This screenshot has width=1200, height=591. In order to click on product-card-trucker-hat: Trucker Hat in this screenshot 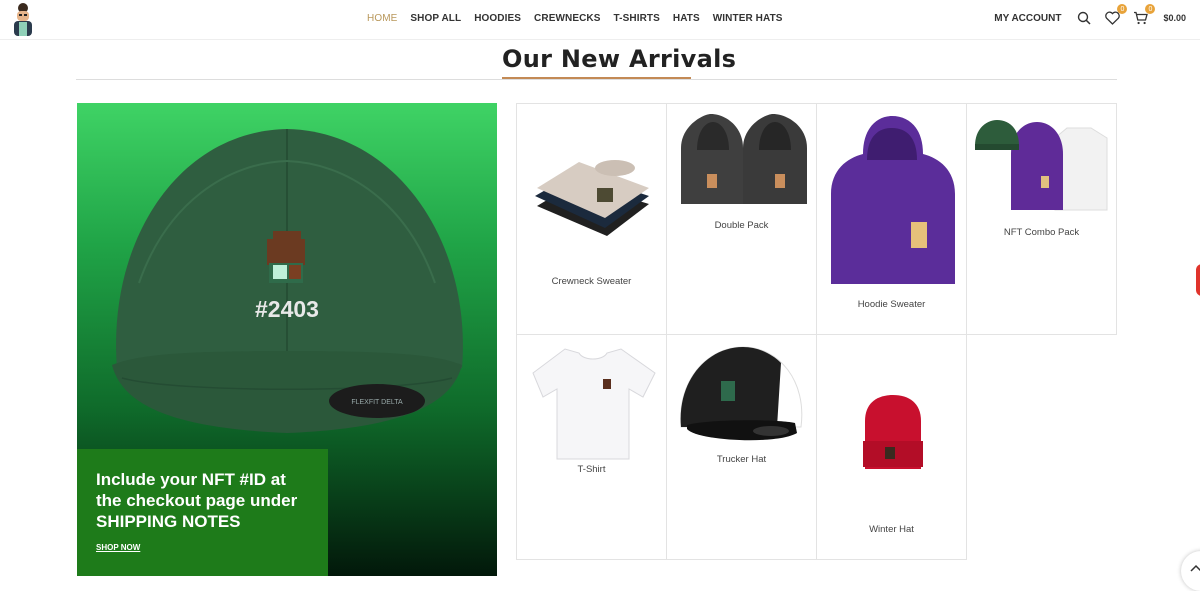, I will do `click(741, 447)`.